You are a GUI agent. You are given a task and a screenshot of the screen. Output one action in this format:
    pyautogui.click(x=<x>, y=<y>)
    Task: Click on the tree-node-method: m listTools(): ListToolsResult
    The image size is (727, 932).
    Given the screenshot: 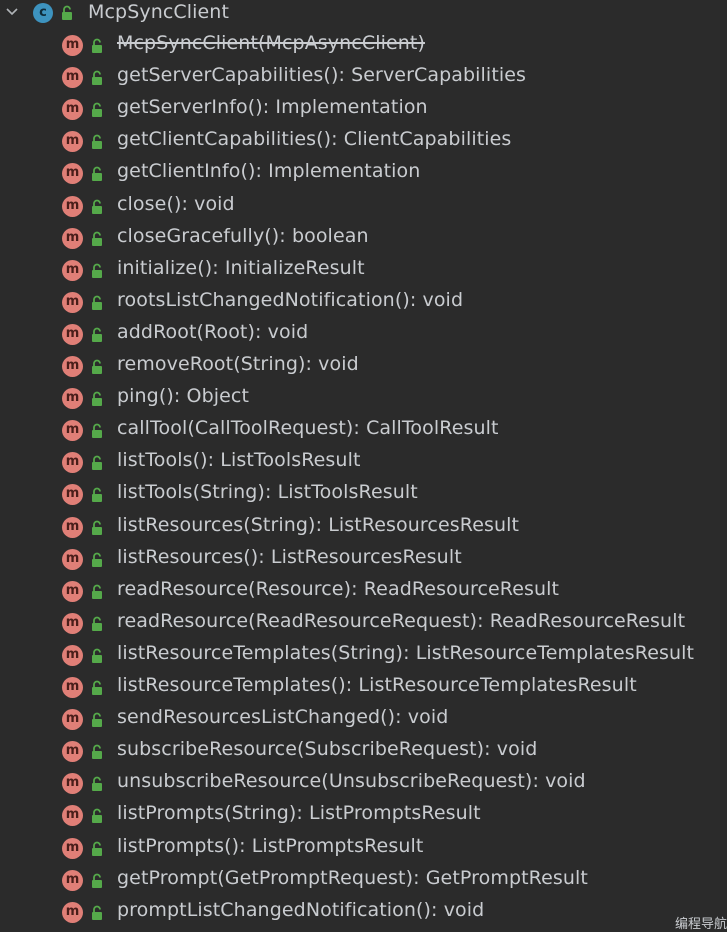 What is the action you would take?
    pyautogui.click(x=363, y=463)
    